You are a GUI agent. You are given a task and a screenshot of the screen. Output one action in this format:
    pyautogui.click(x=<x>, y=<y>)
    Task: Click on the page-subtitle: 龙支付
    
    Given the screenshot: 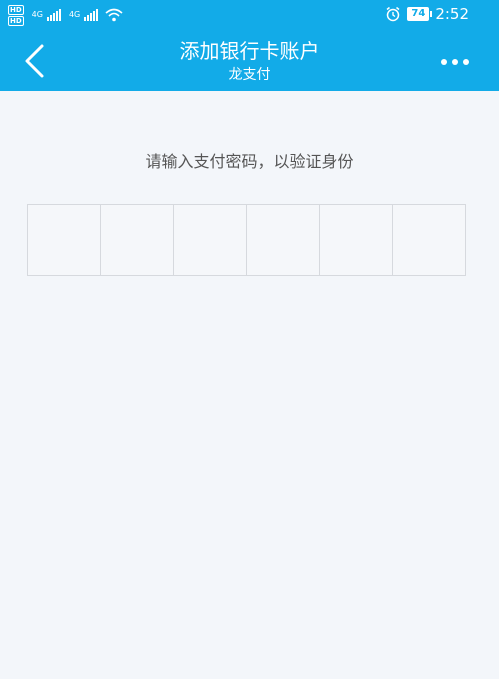 What is the action you would take?
    pyautogui.click(x=249, y=75)
    